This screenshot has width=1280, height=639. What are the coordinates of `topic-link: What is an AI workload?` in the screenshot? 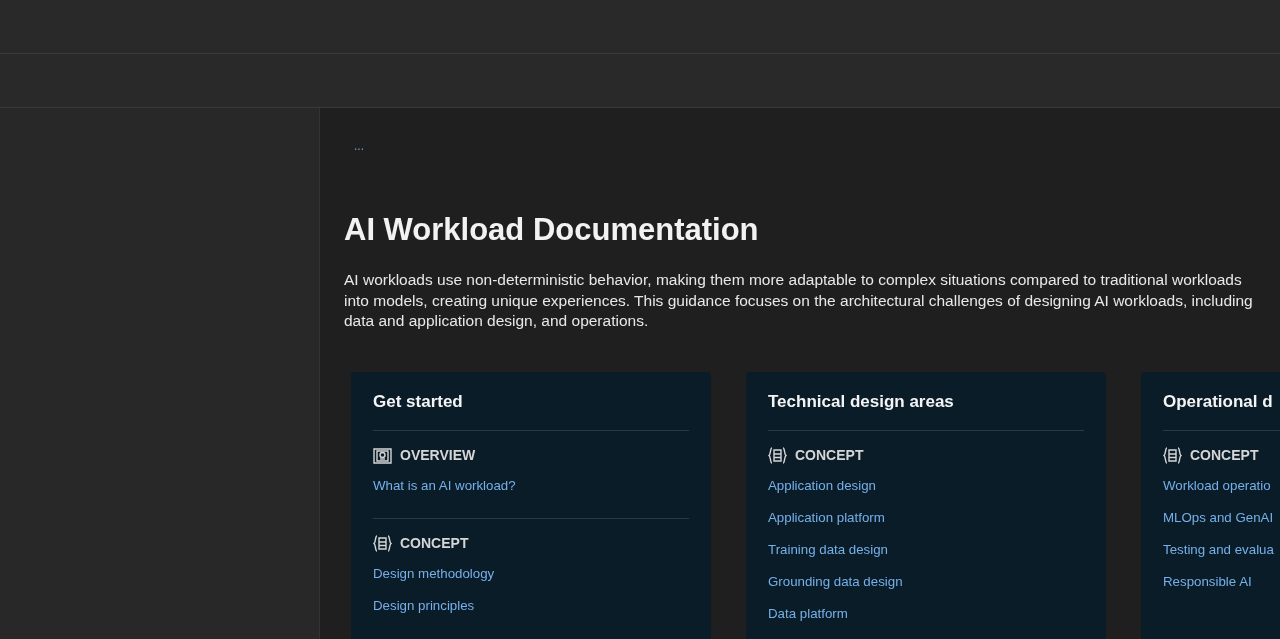 It's located at (531, 485).